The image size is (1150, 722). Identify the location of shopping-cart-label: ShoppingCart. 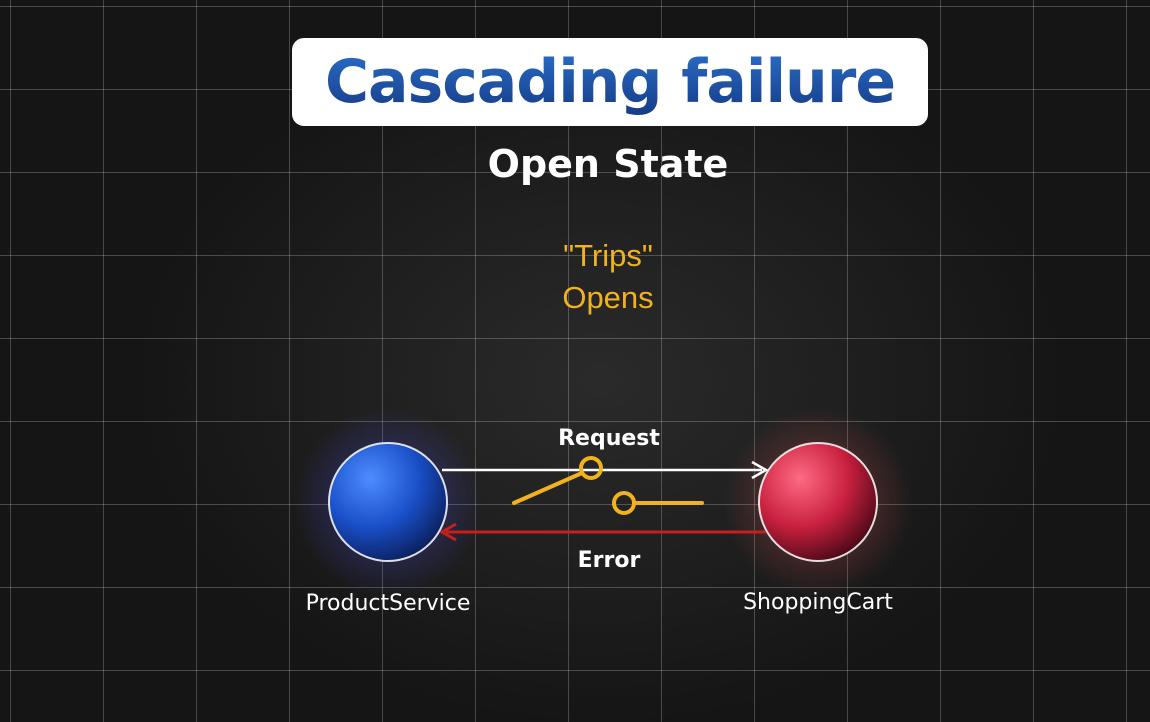
(818, 602).